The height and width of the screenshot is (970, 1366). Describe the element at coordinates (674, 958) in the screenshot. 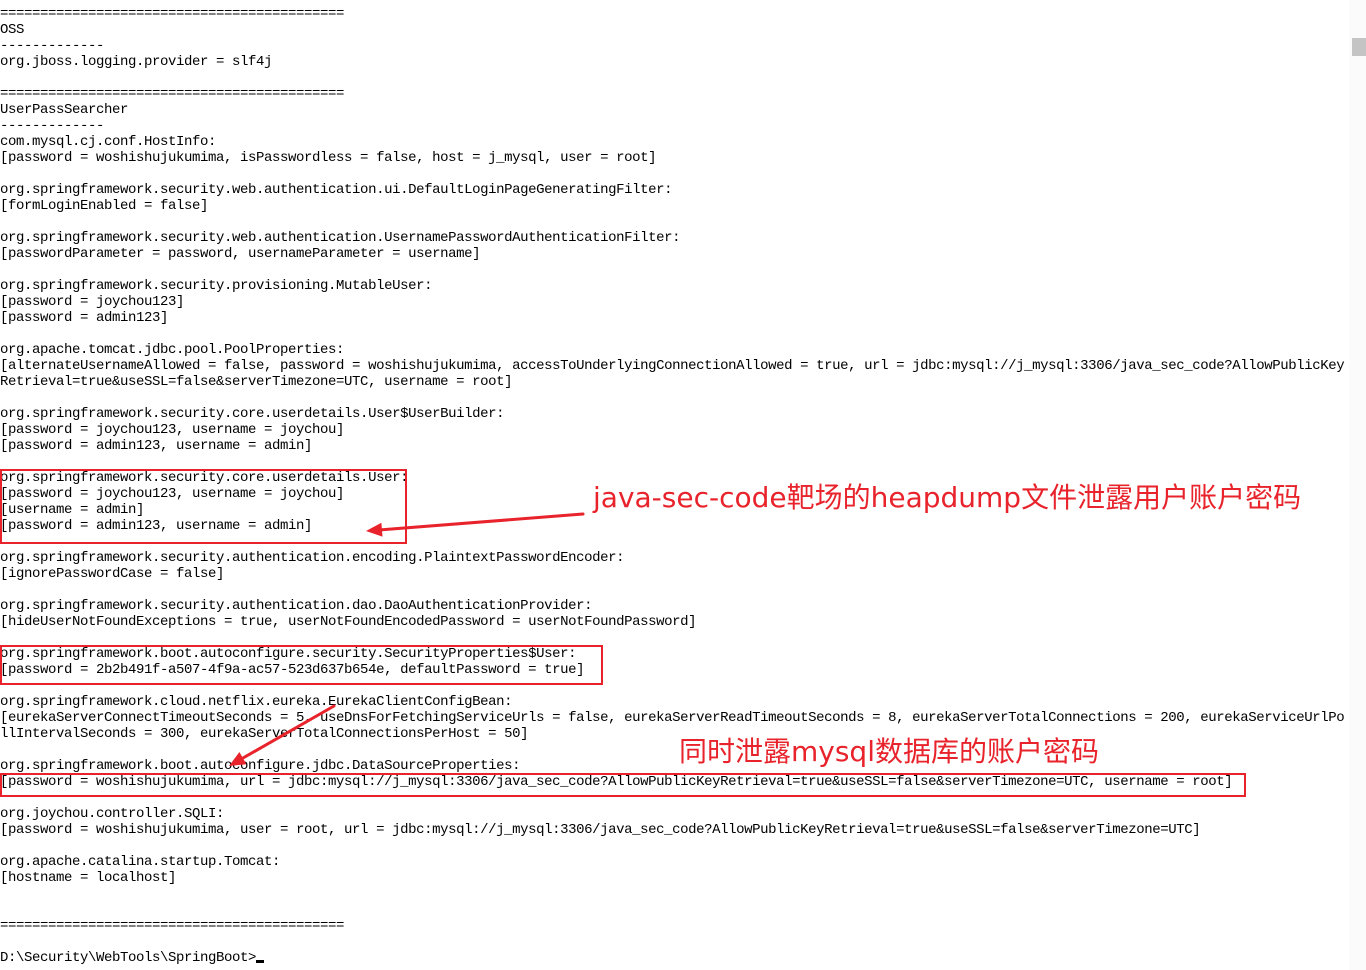

I see `command-prompt-line: D:\Security\WebTools\SpringBoot>` at that location.